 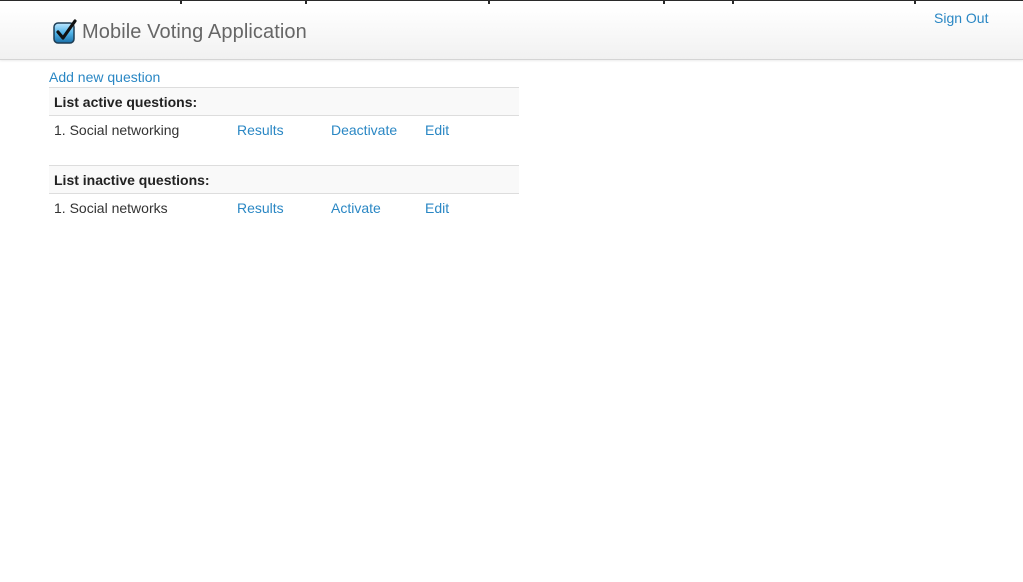 I want to click on table-row: 1. Social networks Results Activate Edit, so click(x=284, y=208).